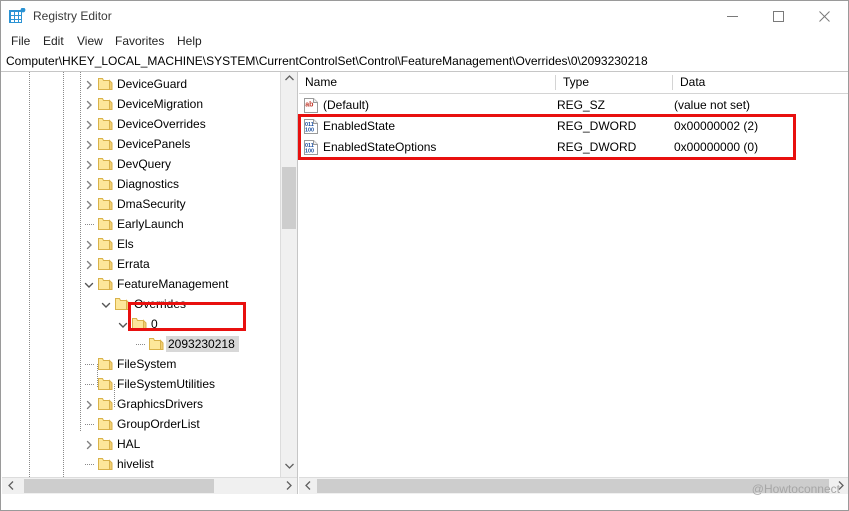 The height and width of the screenshot is (511, 849). I want to click on tree-horizontal-scrollbar, so click(149, 485).